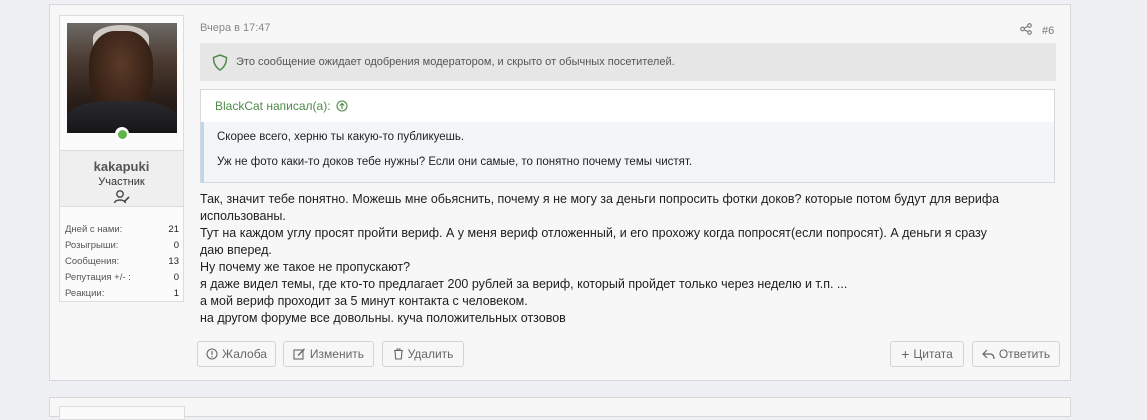  What do you see at coordinates (121, 197) in the screenshot?
I see `user-edit-icon` at bounding box center [121, 197].